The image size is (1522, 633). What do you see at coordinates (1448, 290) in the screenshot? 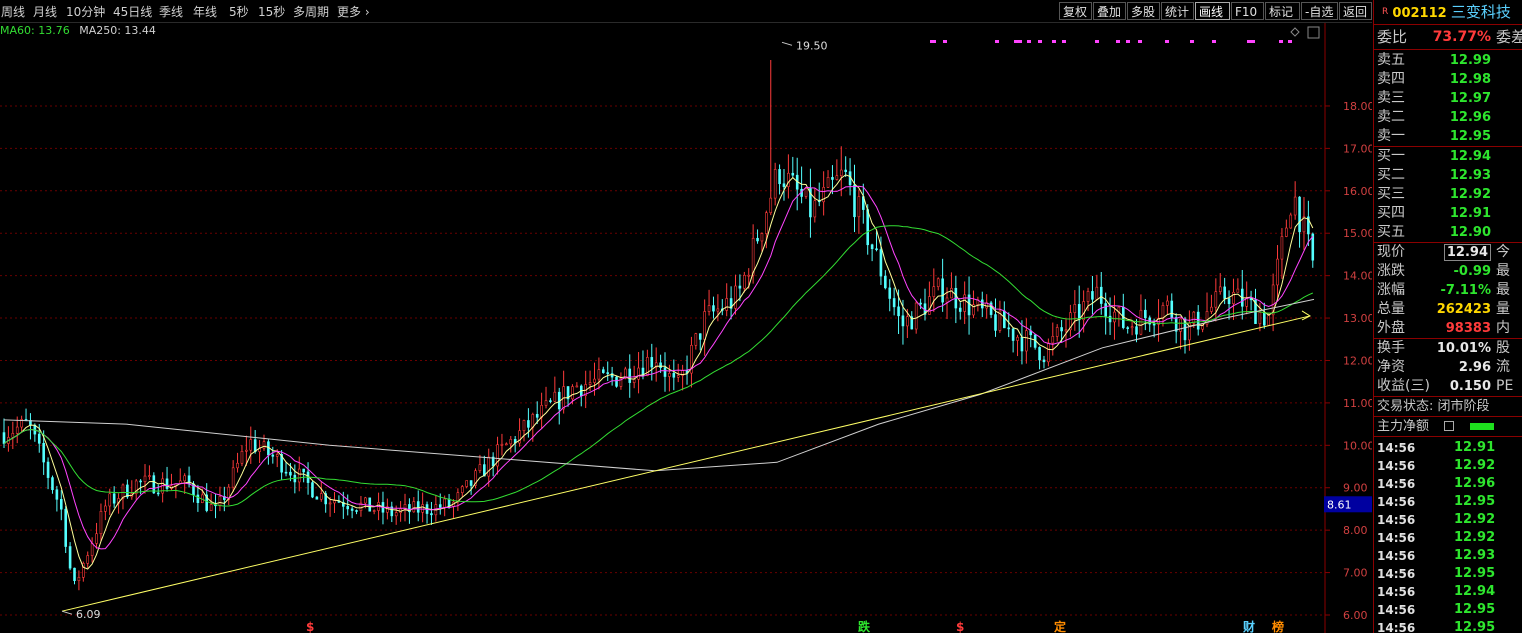
I see `quote-row: 涨幅 -7.11% 最` at bounding box center [1448, 290].